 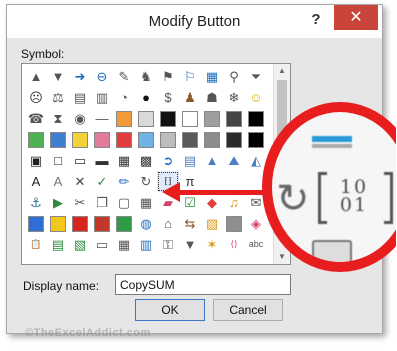 What do you see at coordinates (316, 20) in the screenshot?
I see `help-button: ?` at bounding box center [316, 20].